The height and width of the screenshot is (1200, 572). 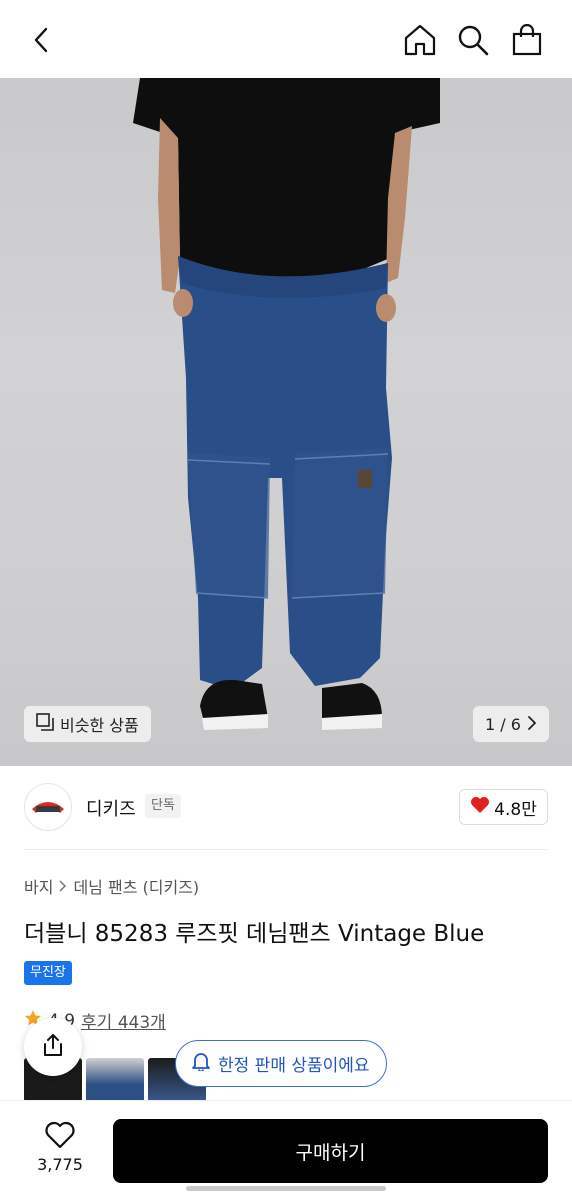 I want to click on back-arrow-icon, so click(x=42, y=40).